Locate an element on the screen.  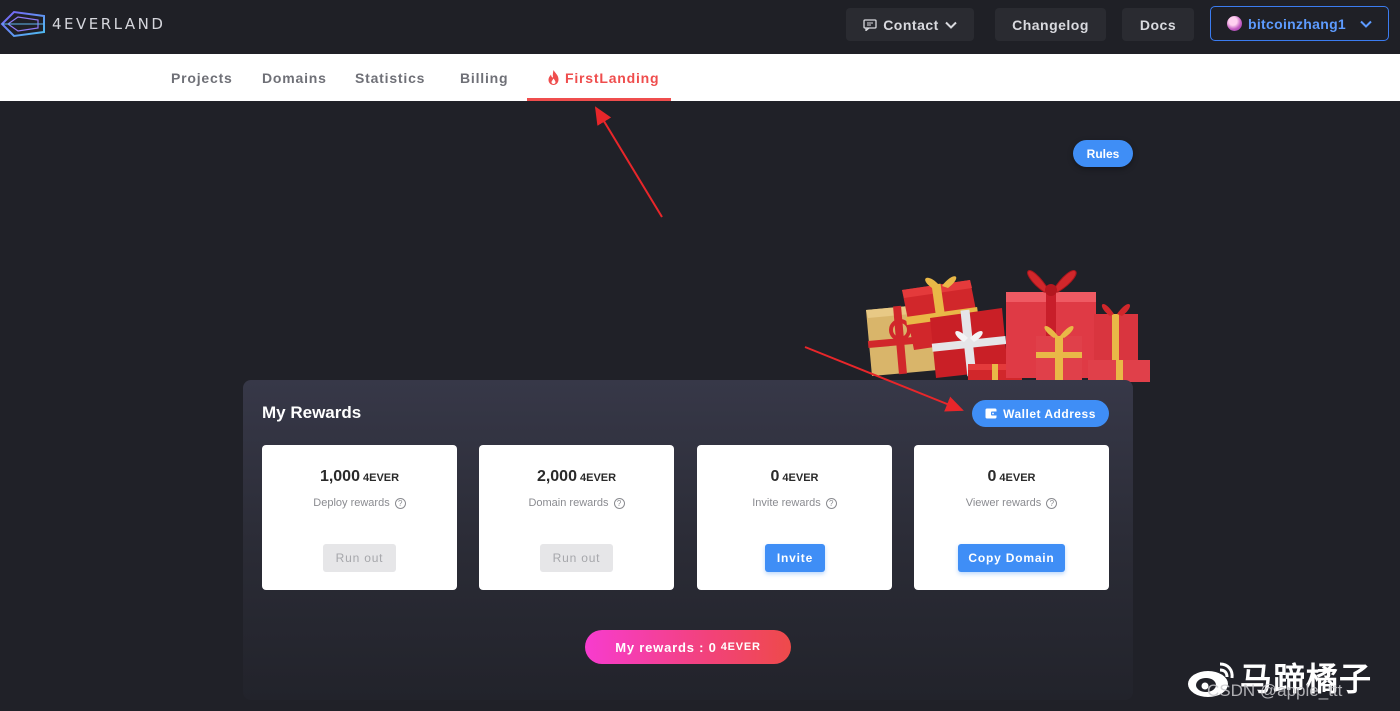
reward-label-text: Domain rewards is located at coordinates (568, 503).